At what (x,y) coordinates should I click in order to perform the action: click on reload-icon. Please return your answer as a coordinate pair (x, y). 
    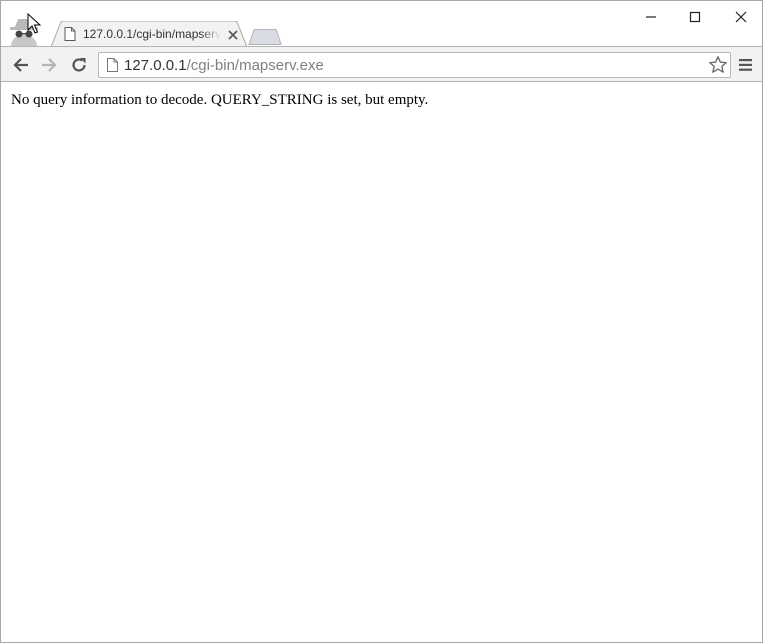
    Looking at the image, I should click on (79, 65).